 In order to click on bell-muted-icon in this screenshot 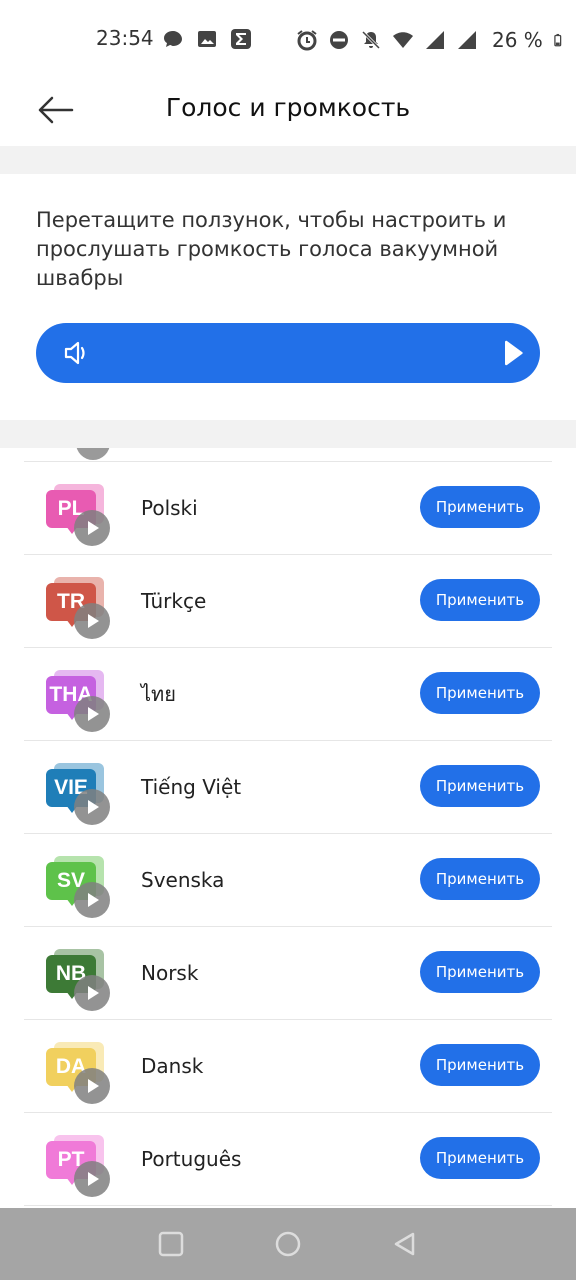, I will do `click(371, 40)`.